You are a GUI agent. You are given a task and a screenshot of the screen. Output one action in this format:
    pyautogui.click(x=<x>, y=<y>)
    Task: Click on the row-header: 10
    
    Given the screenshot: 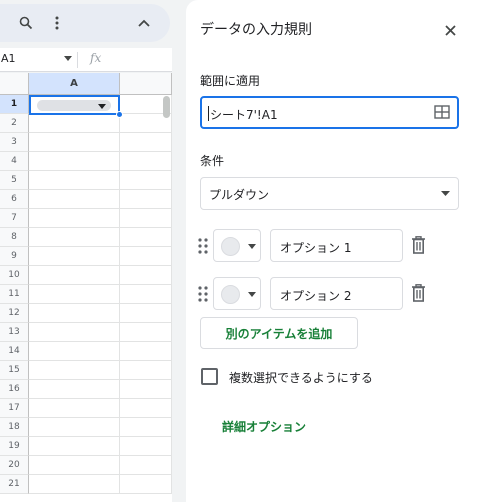 What is the action you would take?
    pyautogui.click(x=14, y=275)
    